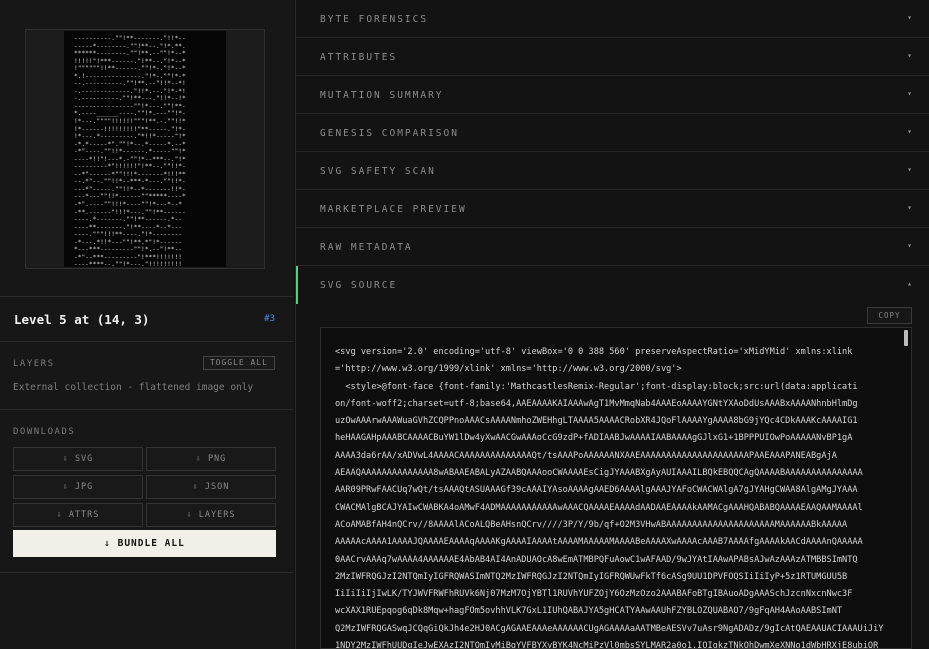  What do you see at coordinates (612, 171) in the screenshot?
I see `accordion-svg-safety-scan: SVG SAFETY SCAN ▾` at bounding box center [612, 171].